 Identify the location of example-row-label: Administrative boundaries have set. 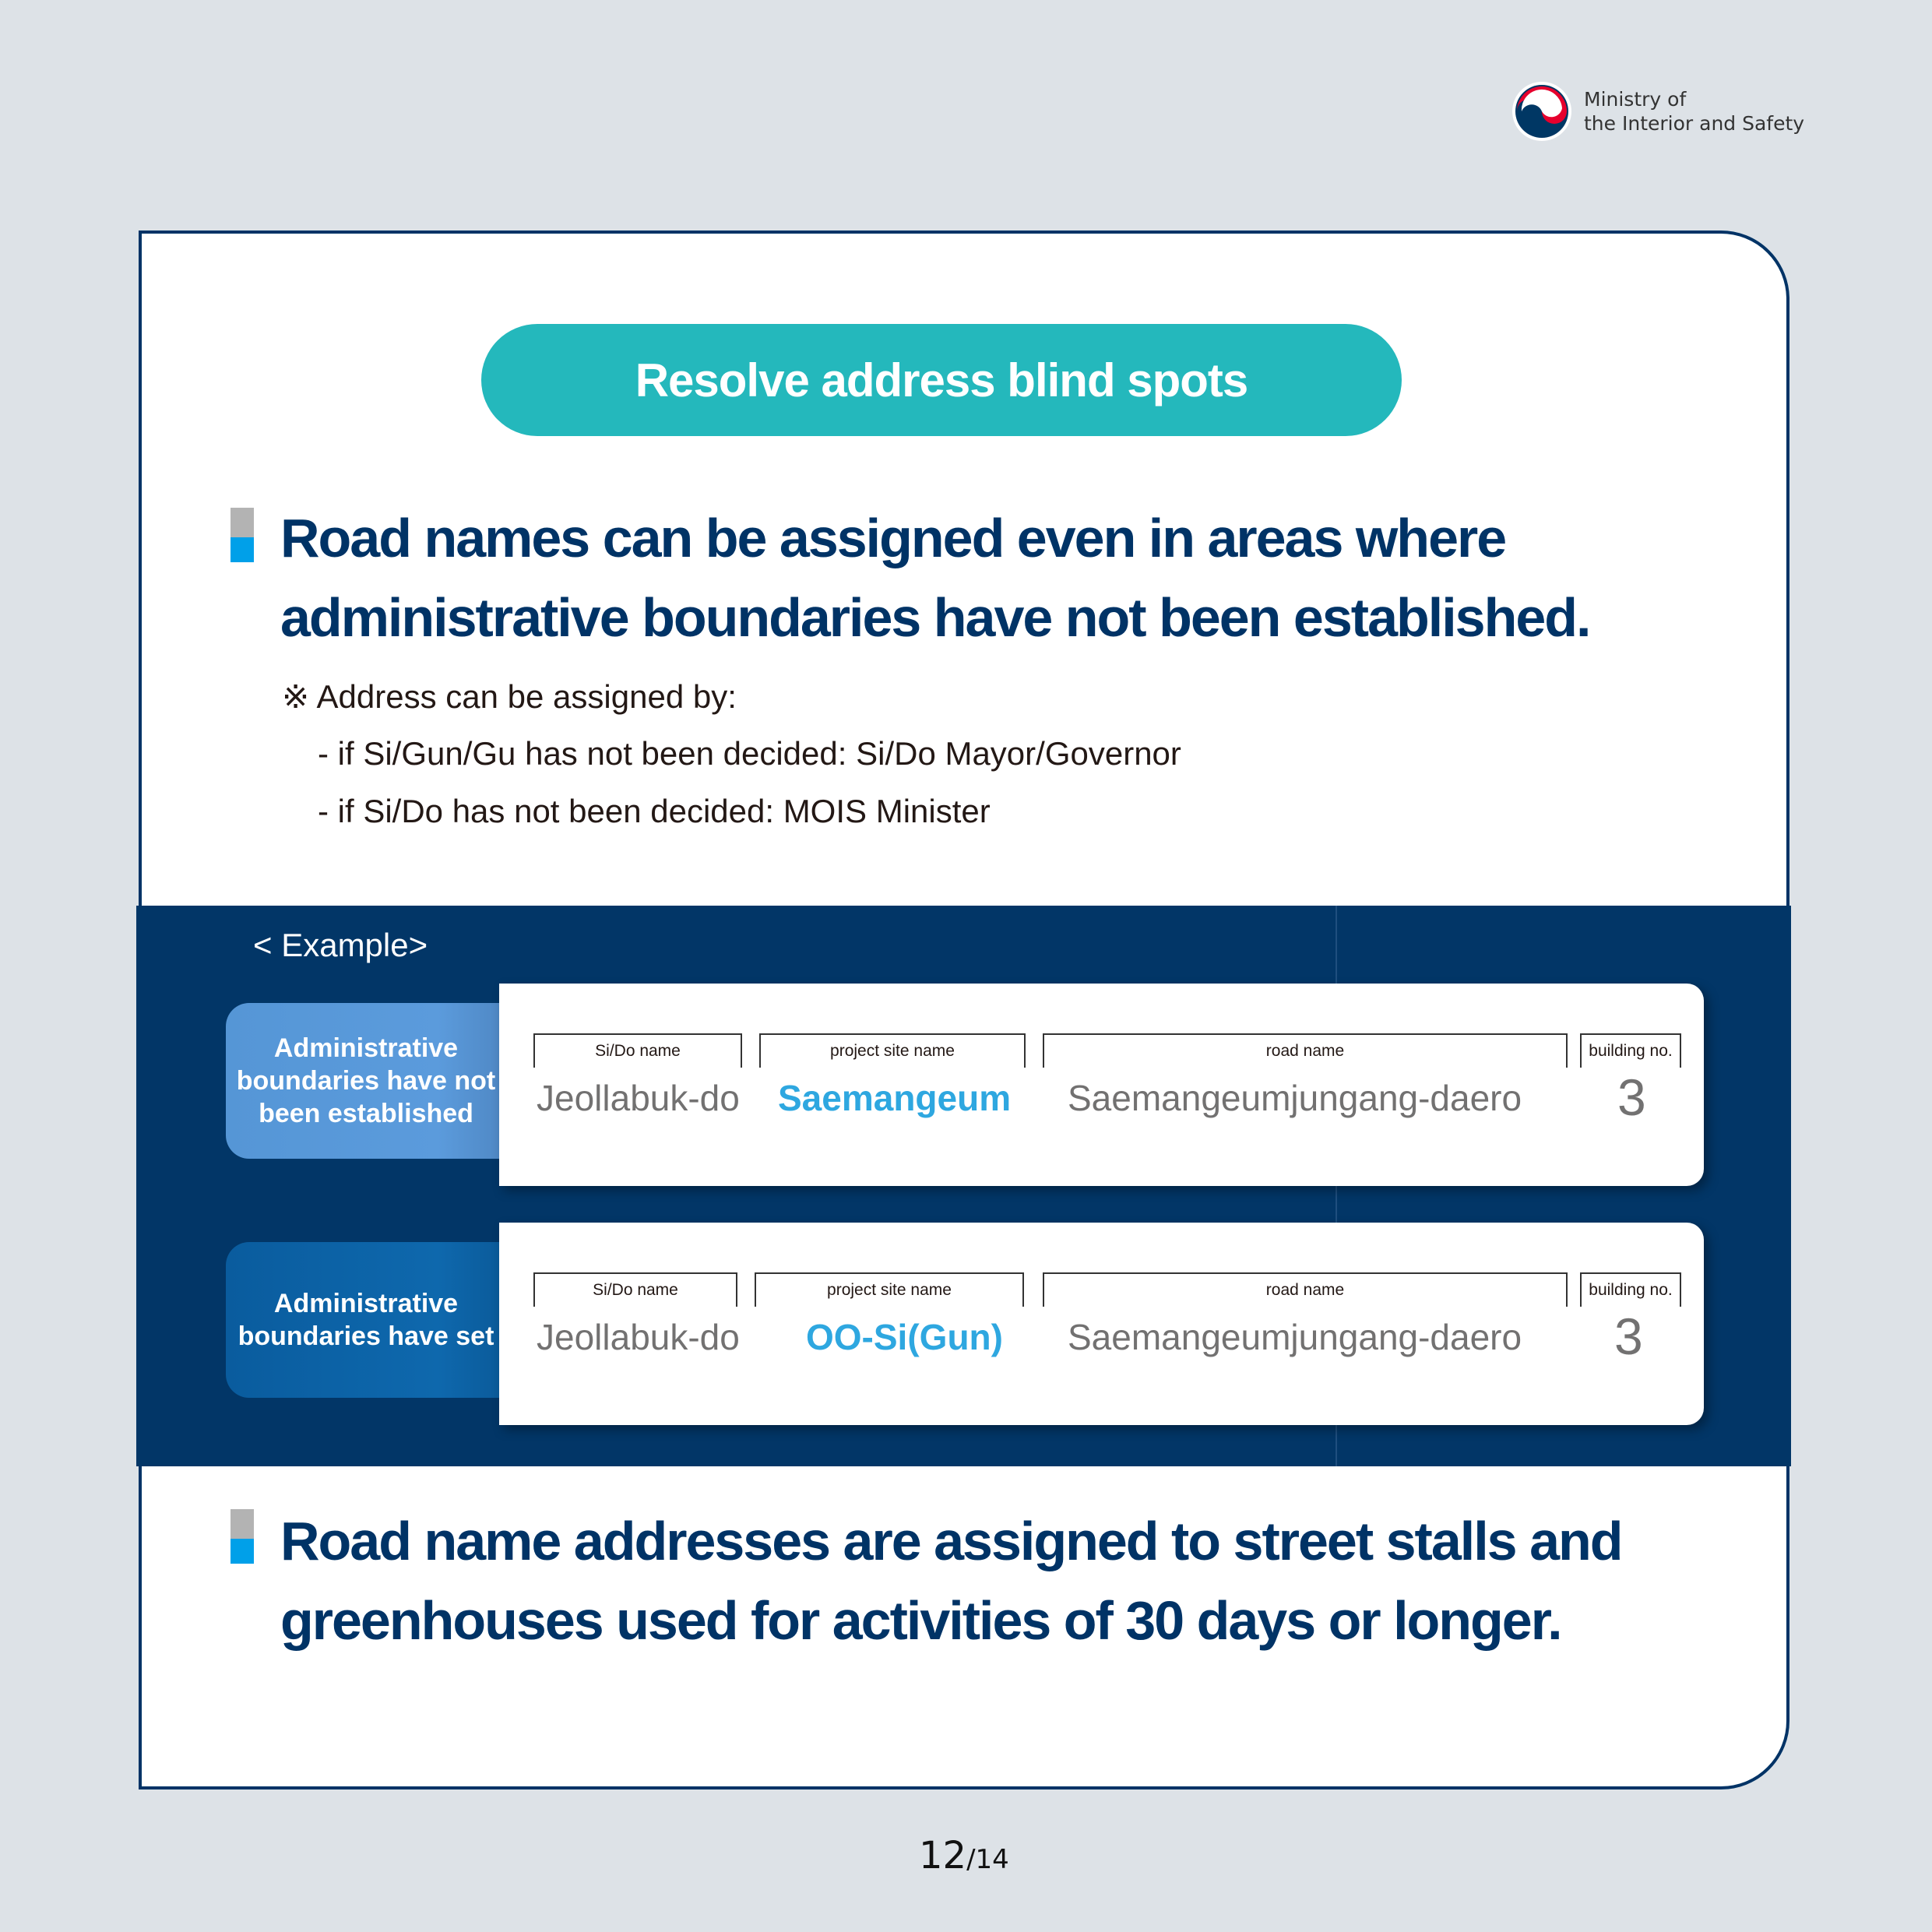
(378, 1320).